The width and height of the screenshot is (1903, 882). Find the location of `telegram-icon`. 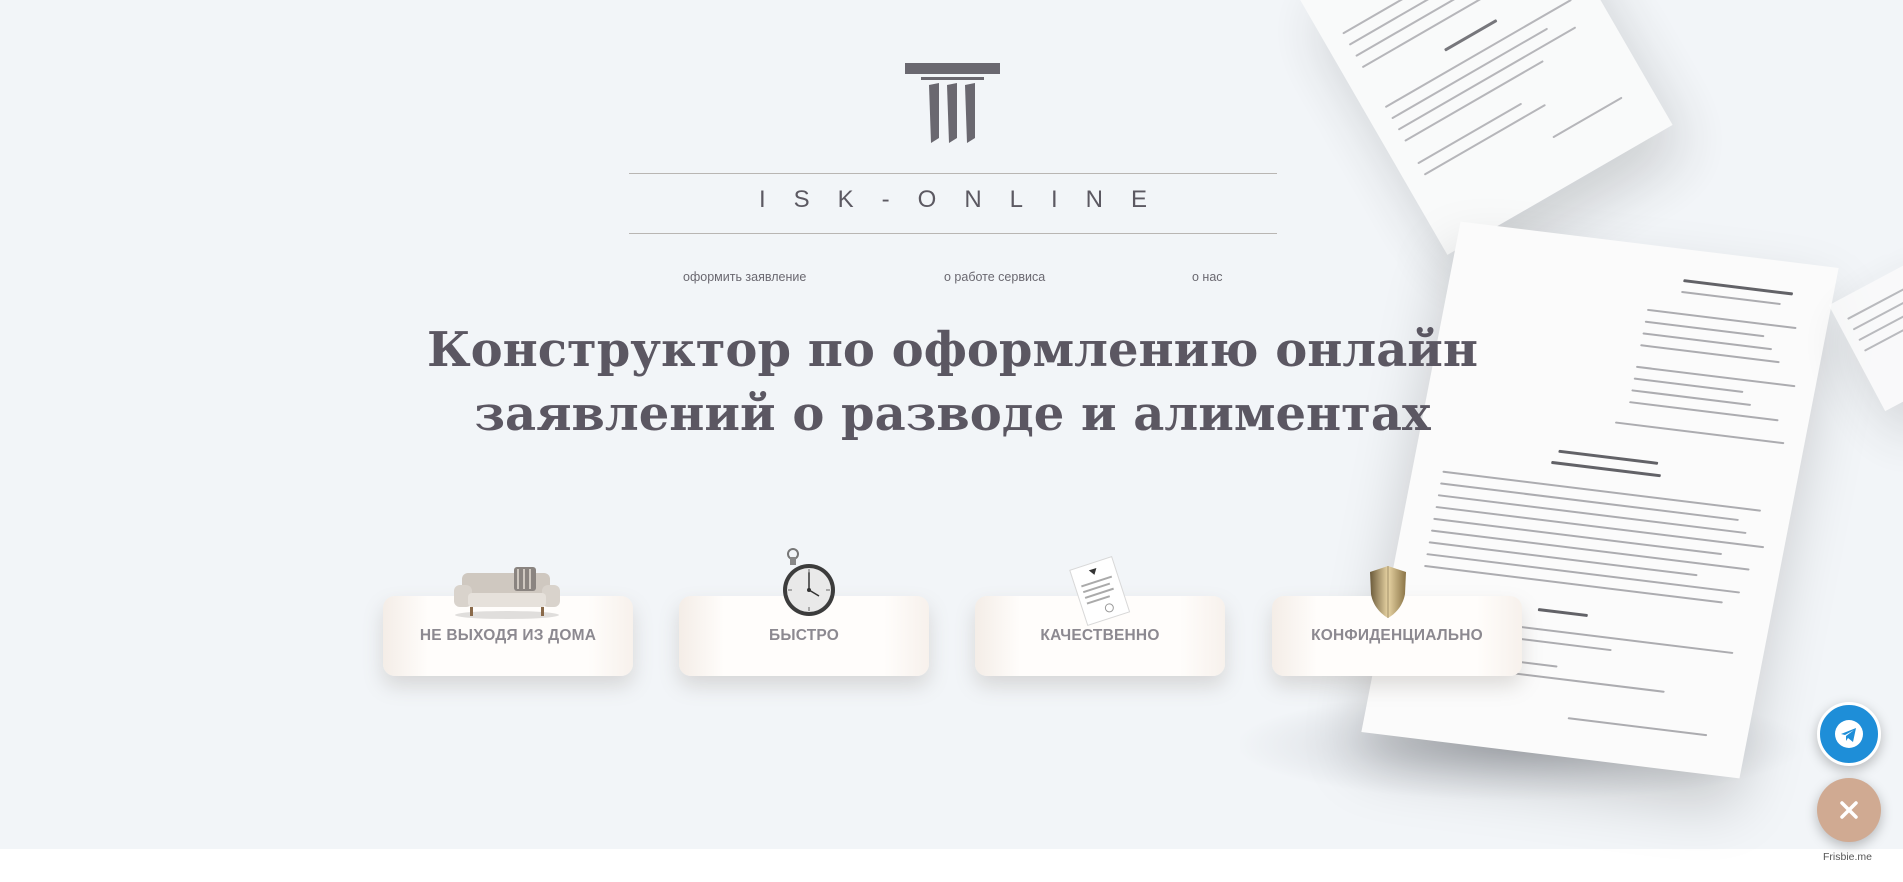

telegram-icon is located at coordinates (1849, 734).